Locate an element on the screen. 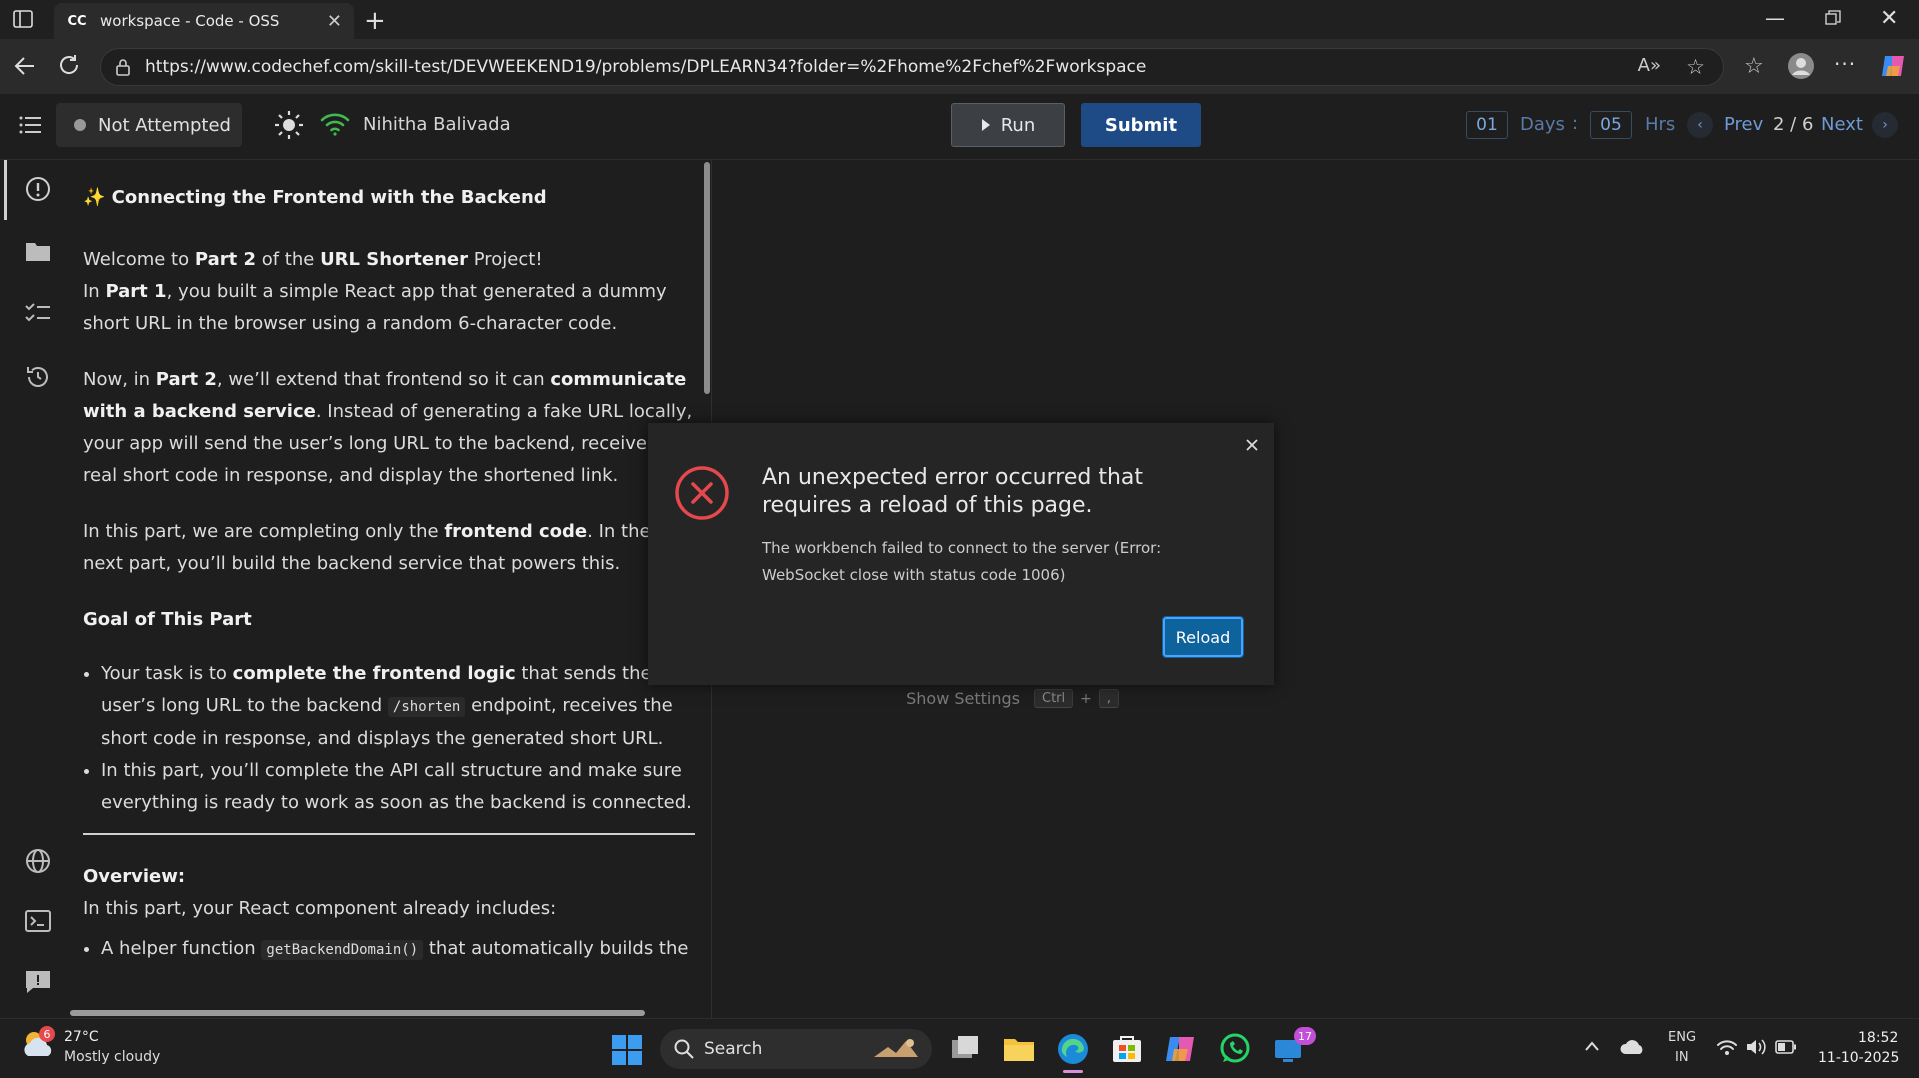 The height and width of the screenshot is (1078, 1919). onedrive-cloud-icon is located at coordinates (1633, 1046).